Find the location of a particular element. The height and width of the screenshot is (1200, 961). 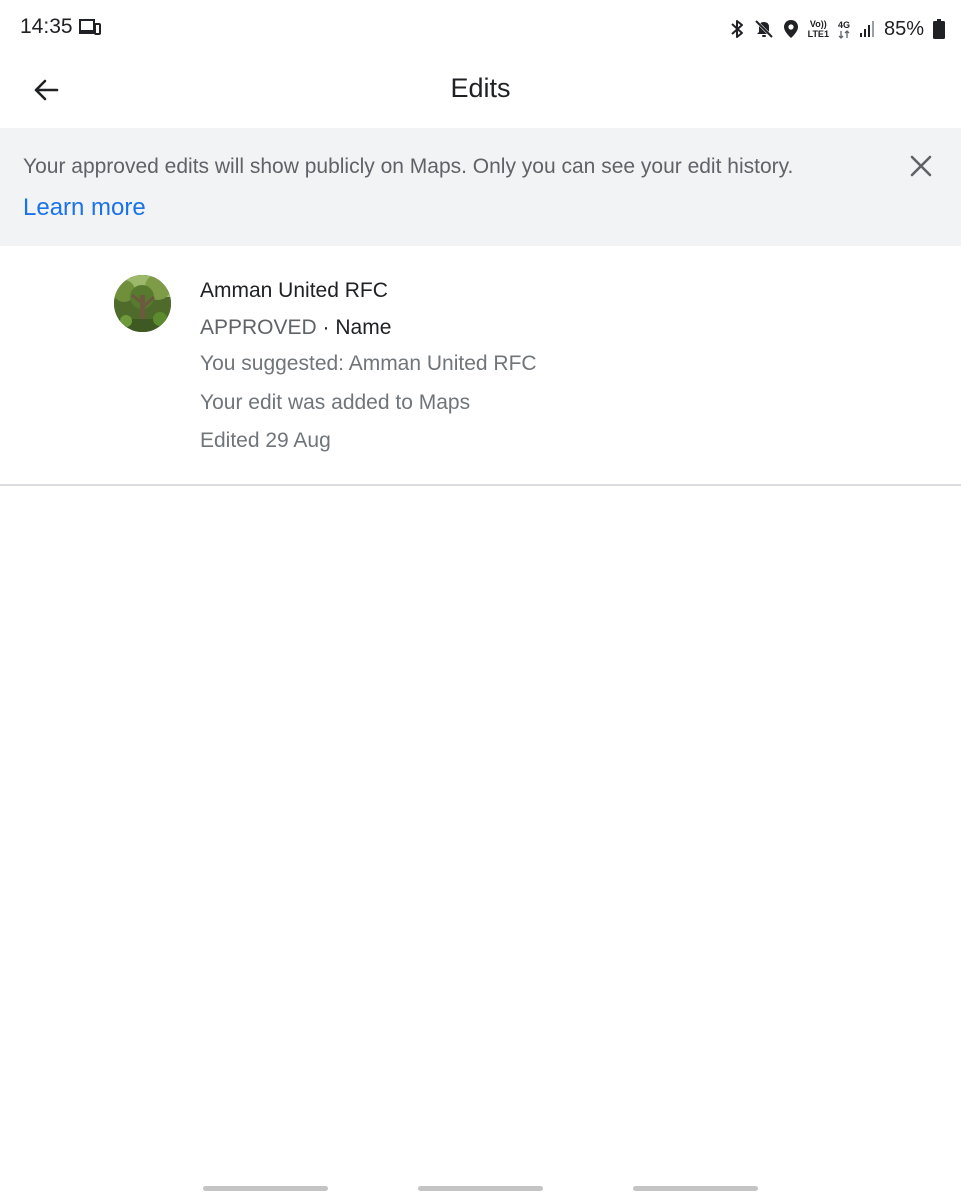

status-bar: 14:35 Vo)) LTE1 4G 85% is located at coordinates (480, 28).